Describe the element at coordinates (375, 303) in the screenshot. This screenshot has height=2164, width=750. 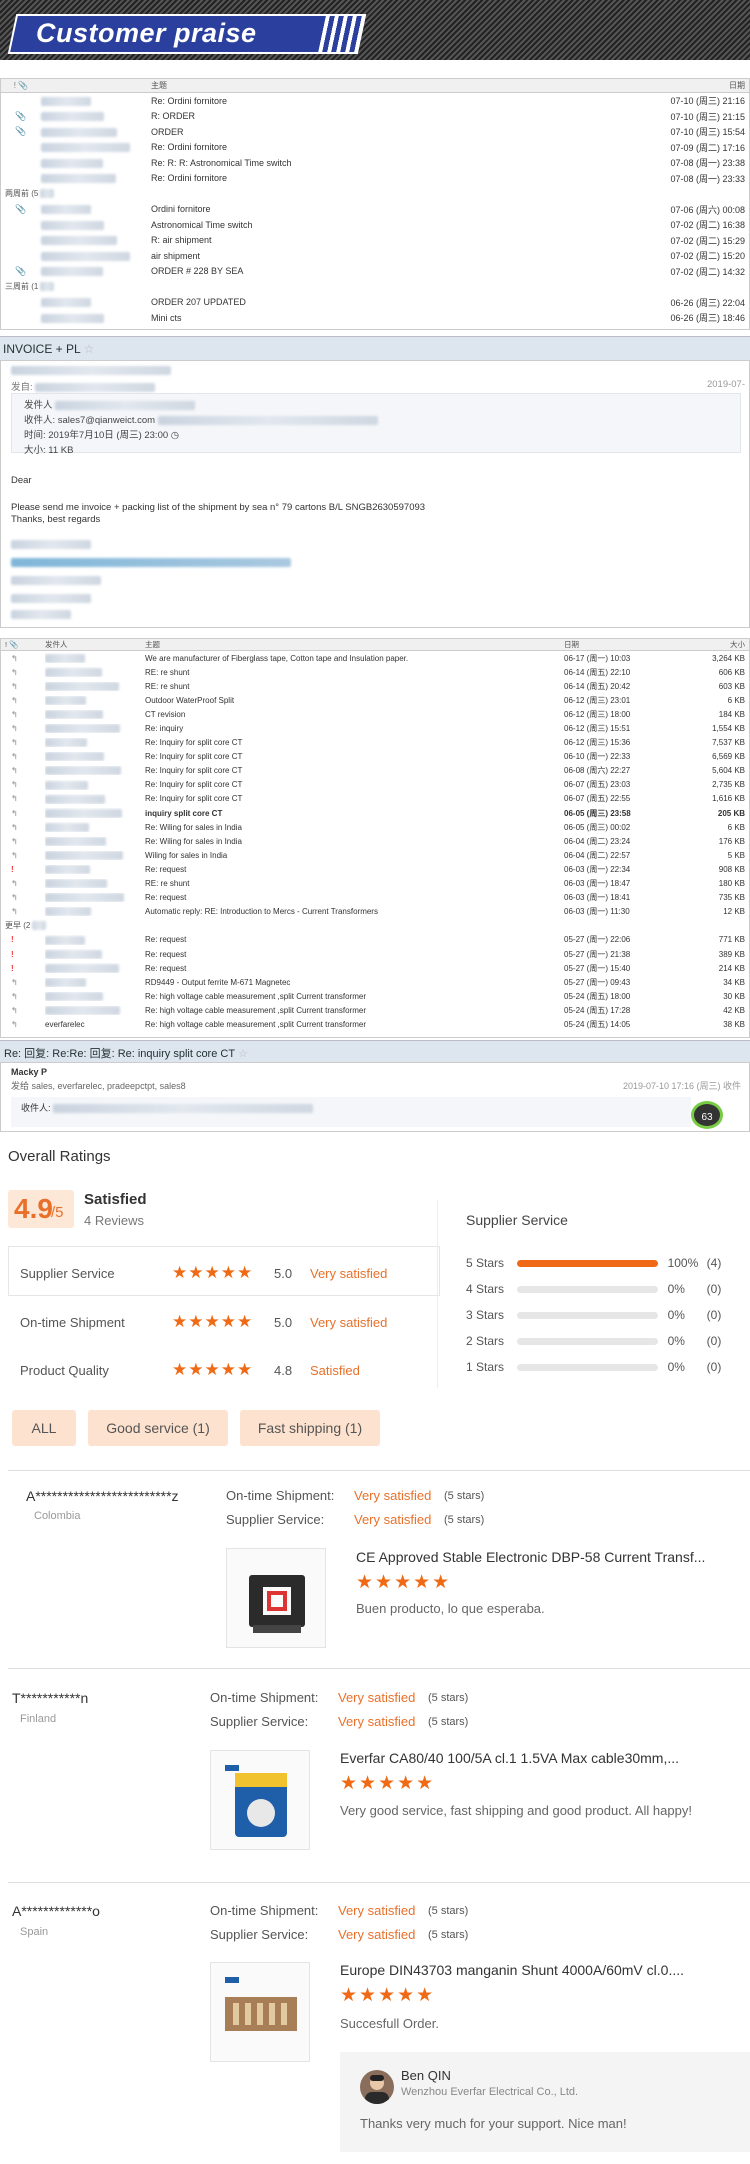
I see `email-row: ORDER 207 UPDATED 06-26 (周三) 22:04` at that location.